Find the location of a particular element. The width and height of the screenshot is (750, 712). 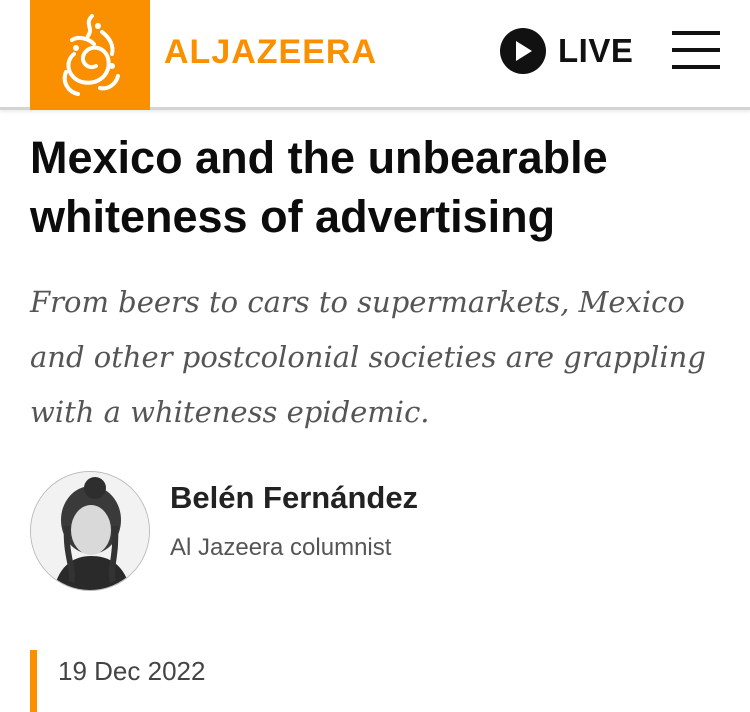

al-jazeera-logo-icon is located at coordinates (91, 55).